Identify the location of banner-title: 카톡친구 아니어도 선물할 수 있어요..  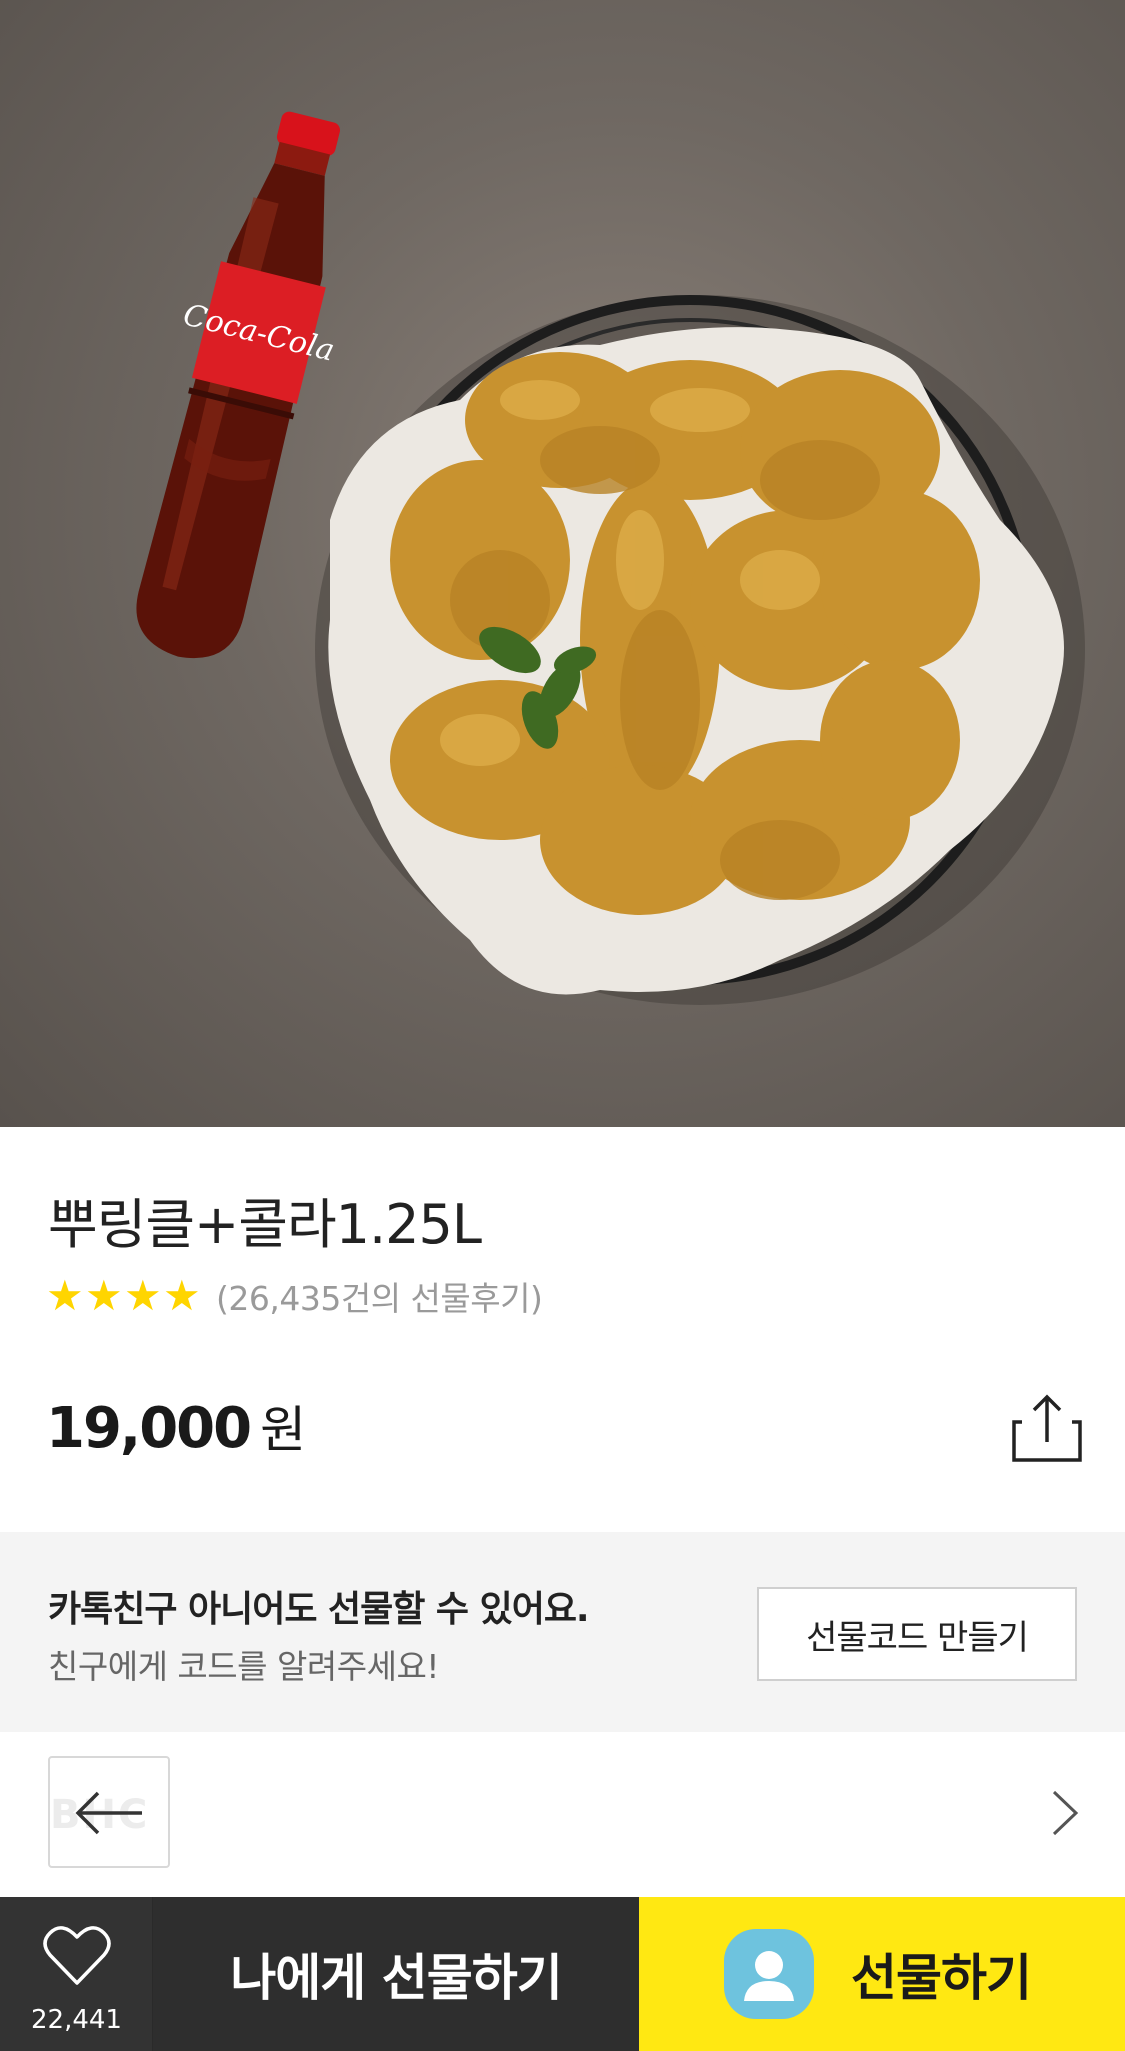
(319, 1609).